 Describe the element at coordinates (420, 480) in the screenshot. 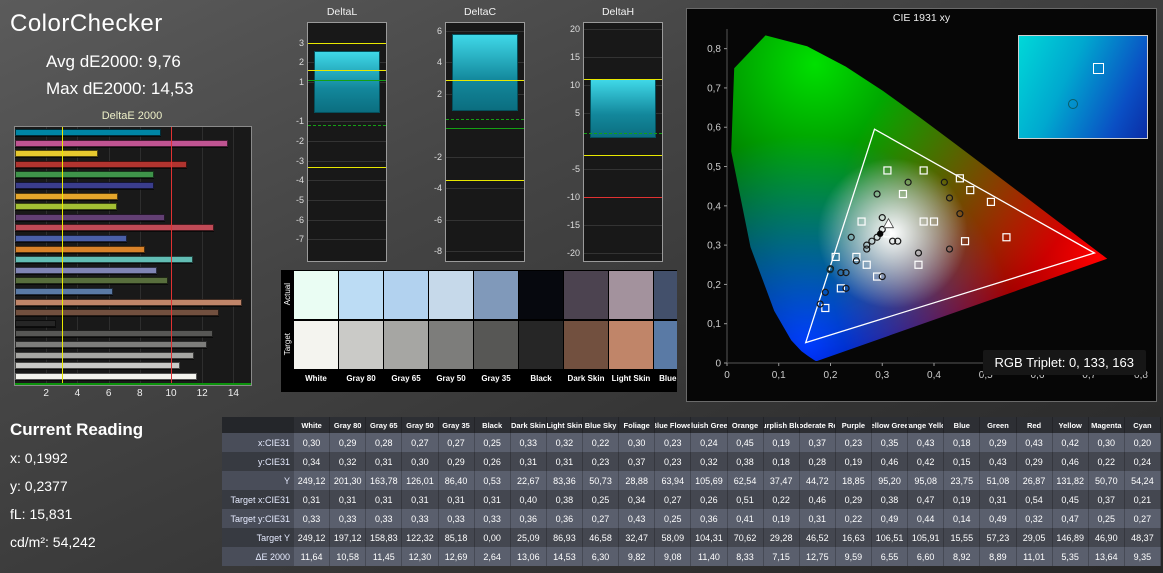

I see `table-cell: 126,01` at that location.